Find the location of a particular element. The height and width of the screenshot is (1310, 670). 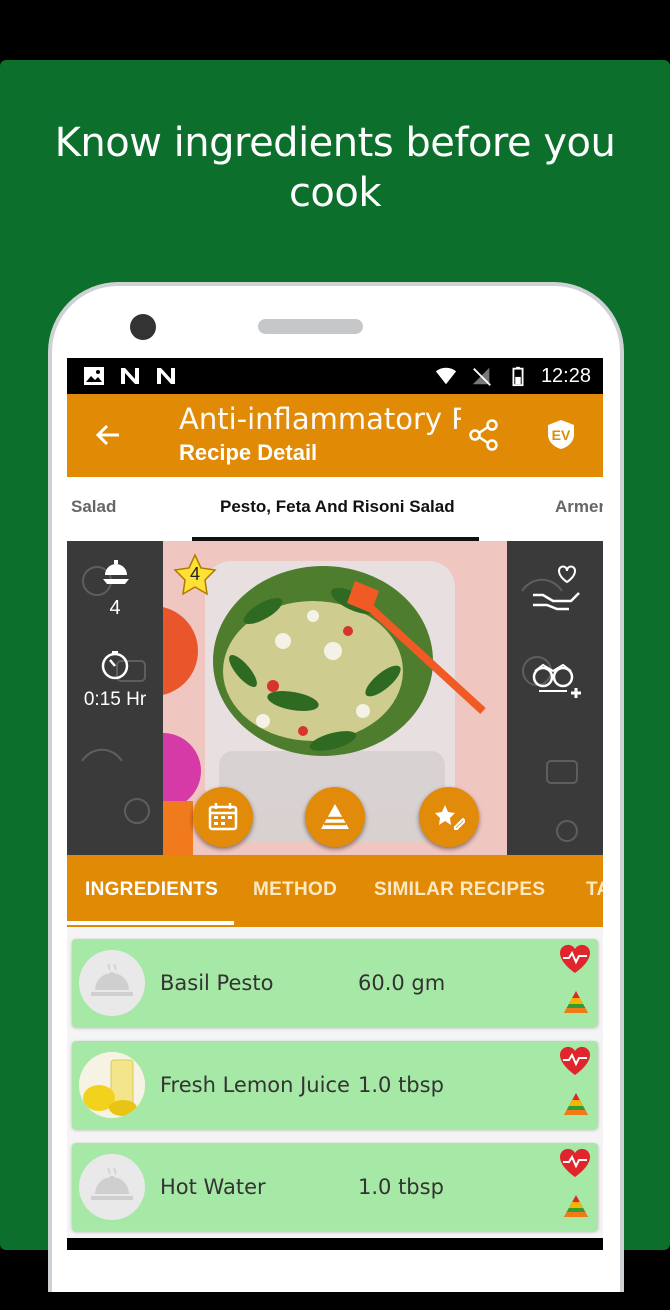

ingredient-card: Hot Water 1.0 tbsp is located at coordinates (335, 1187).